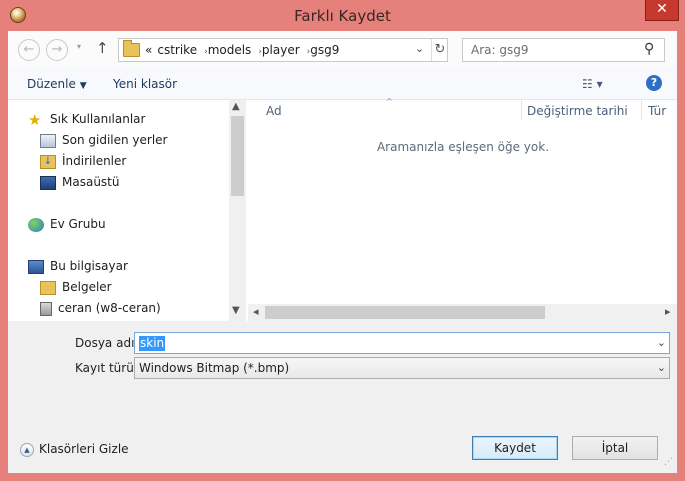 This screenshot has width=685, height=481. What do you see at coordinates (102, 48) in the screenshot?
I see `up-folder-button: ↑` at bounding box center [102, 48].